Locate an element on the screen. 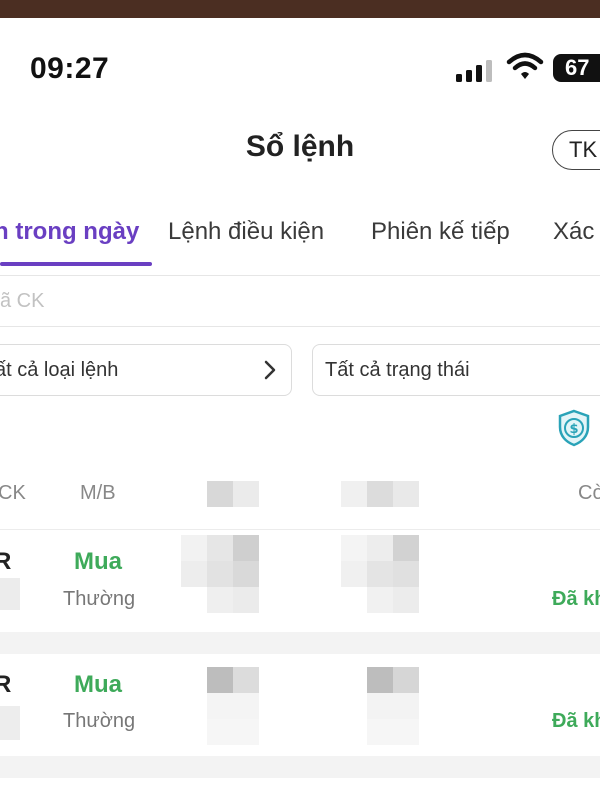  column-header-remaining: Cò is located at coordinates (589, 493).